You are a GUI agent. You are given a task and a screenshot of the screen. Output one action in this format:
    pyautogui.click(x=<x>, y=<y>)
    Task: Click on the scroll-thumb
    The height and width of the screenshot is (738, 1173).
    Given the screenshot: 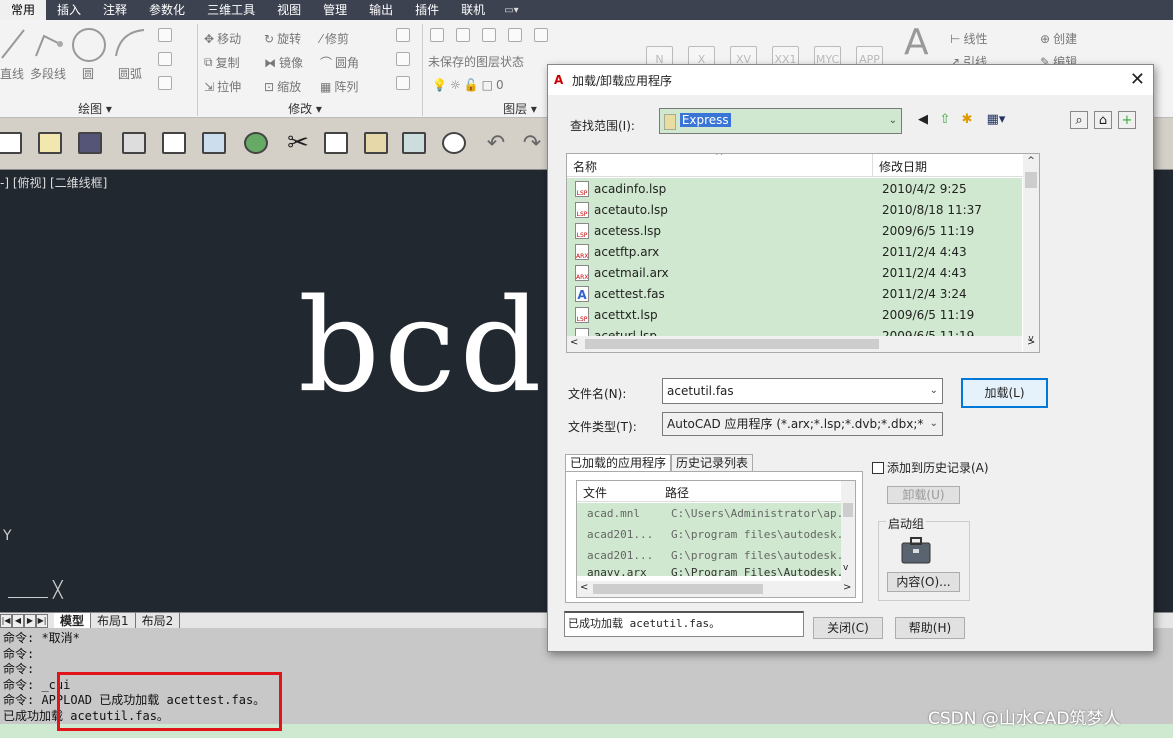 What is the action you would take?
    pyautogui.click(x=848, y=510)
    